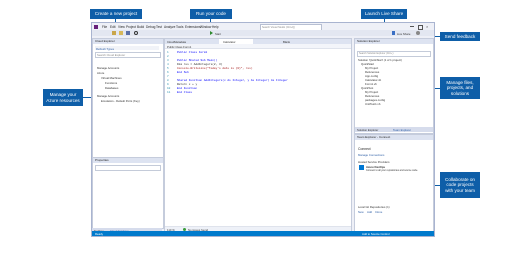 Image resolution: width=525 pixels, height=258 pixels. Describe the element at coordinates (128, 41) in the screenshot. I see `cloud-explorer-title: Cloud Explorer` at that location.